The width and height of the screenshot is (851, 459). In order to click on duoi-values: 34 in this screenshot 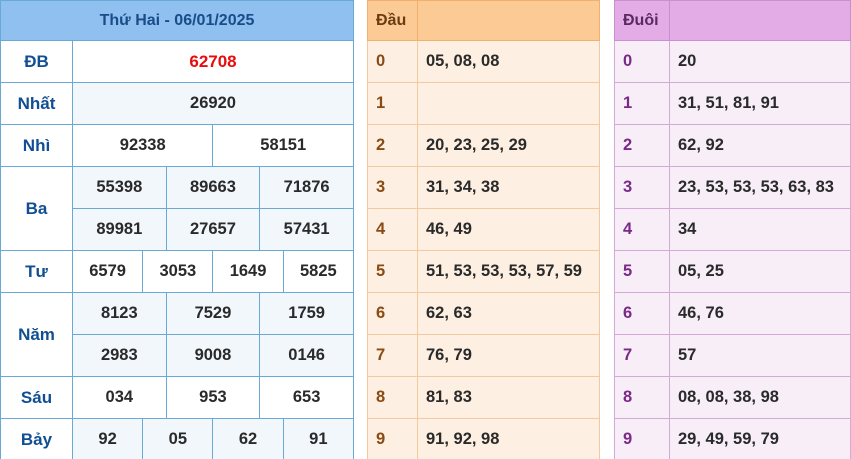, I will do `click(760, 229)`.